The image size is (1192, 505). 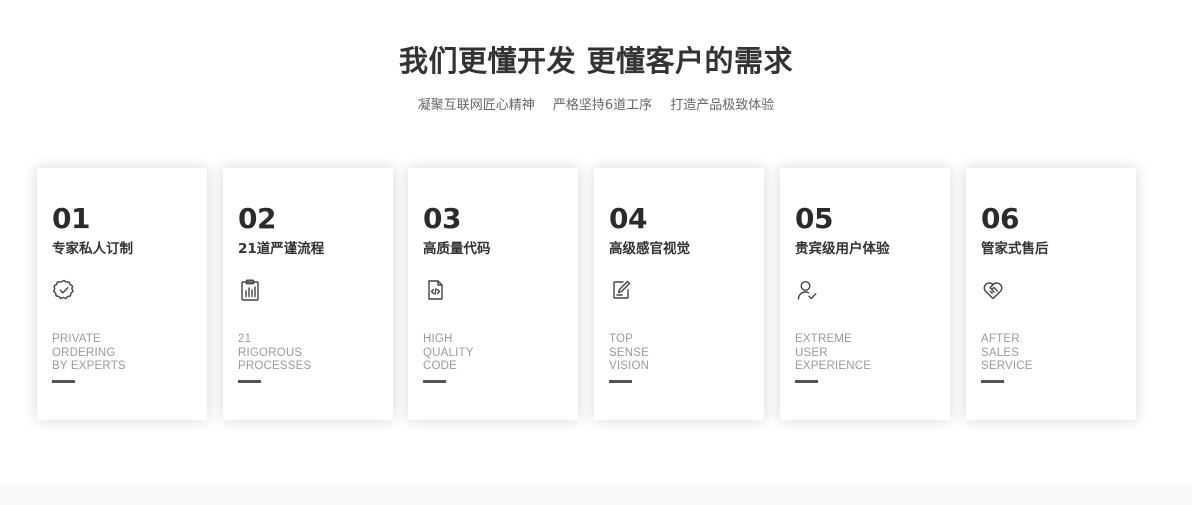 I want to click on english-line: USER, so click(x=811, y=352).